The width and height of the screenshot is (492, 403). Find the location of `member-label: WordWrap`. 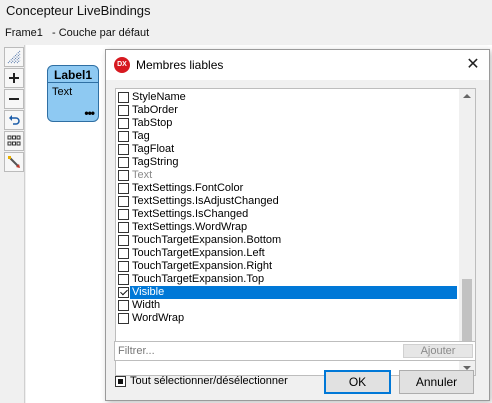

member-label: WordWrap is located at coordinates (158, 318).